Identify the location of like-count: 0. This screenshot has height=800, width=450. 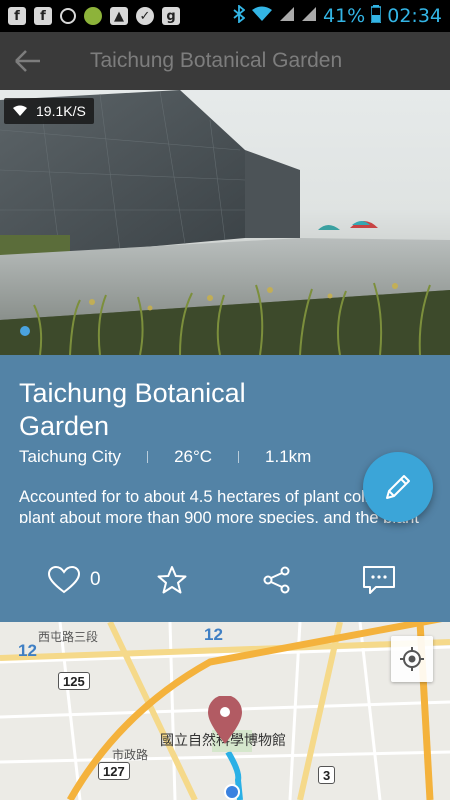
(95, 579).